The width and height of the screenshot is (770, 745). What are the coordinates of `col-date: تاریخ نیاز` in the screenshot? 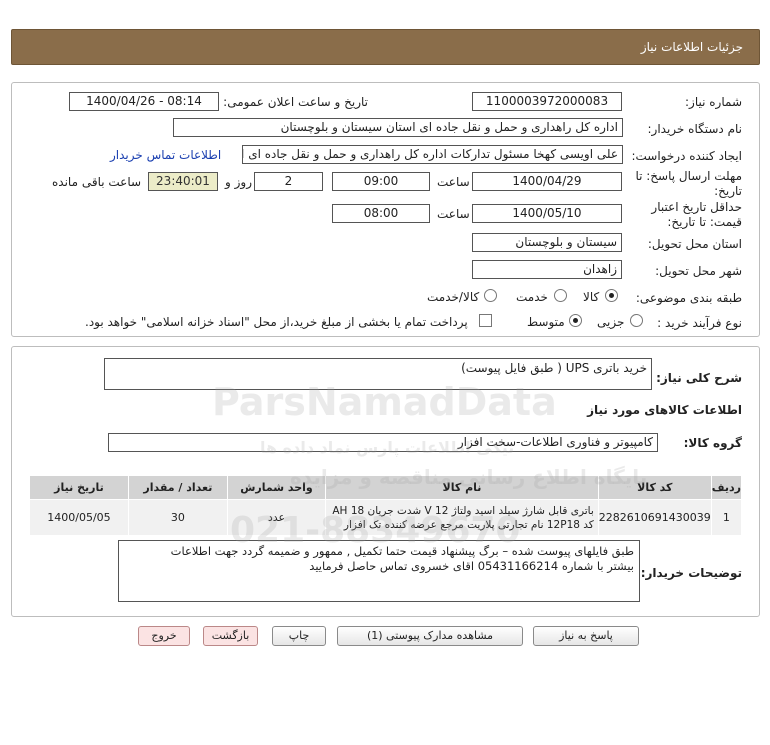 It's located at (79, 487).